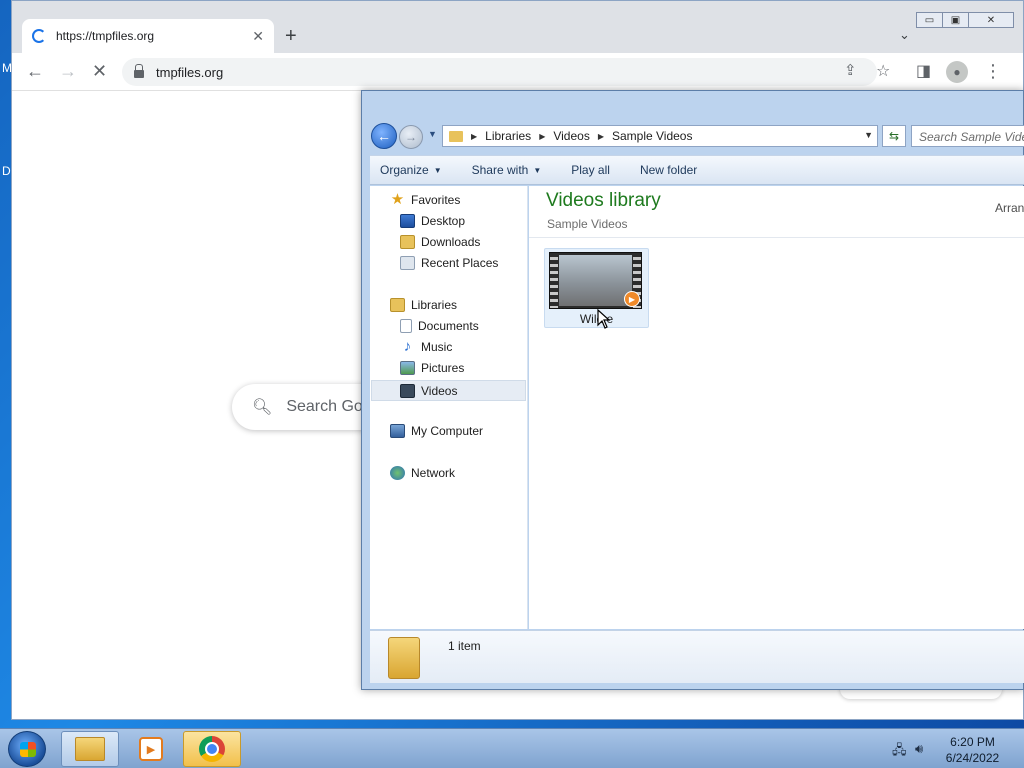  What do you see at coordinates (923, 748) in the screenshot?
I see `volume-icon: 🔊︎` at bounding box center [923, 748].